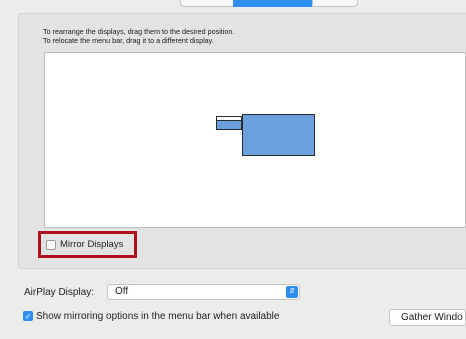  What do you see at coordinates (51, 245) in the screenshot?
I see `mirror-displays-checkbox` at bounding box center [51, 245].